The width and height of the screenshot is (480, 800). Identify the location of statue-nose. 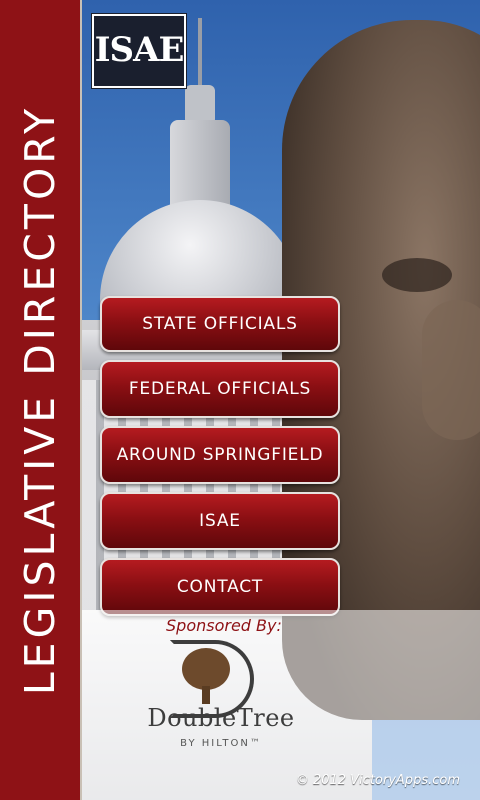
(451, 370).